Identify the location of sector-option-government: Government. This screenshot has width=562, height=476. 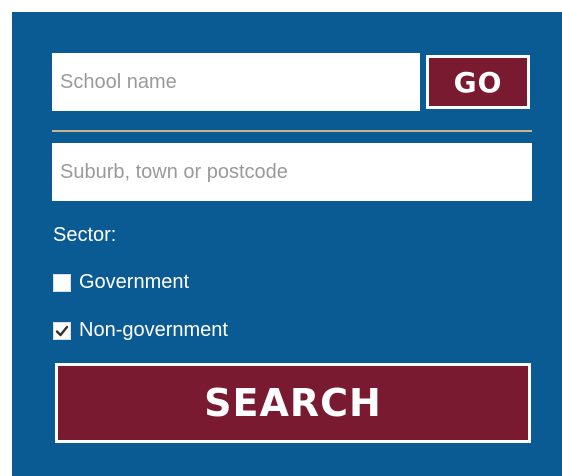
(121, 282).